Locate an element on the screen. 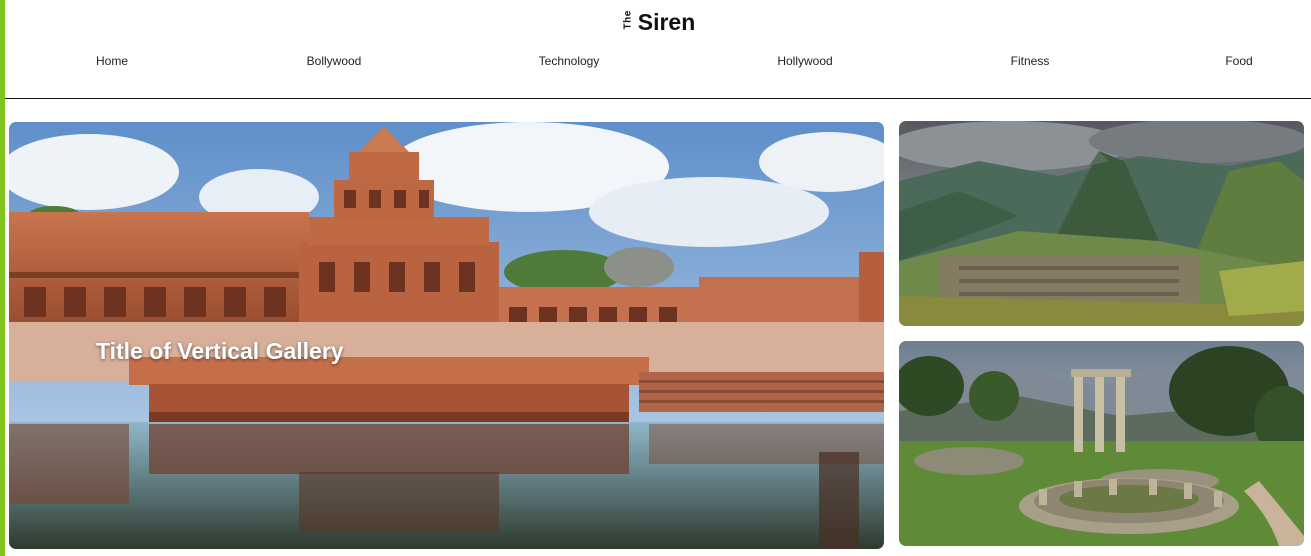 Image resolution: width=1311 pixels, height=556 pixels. nav-item-fitness: Fitness is located at coordinates (1030, 61).